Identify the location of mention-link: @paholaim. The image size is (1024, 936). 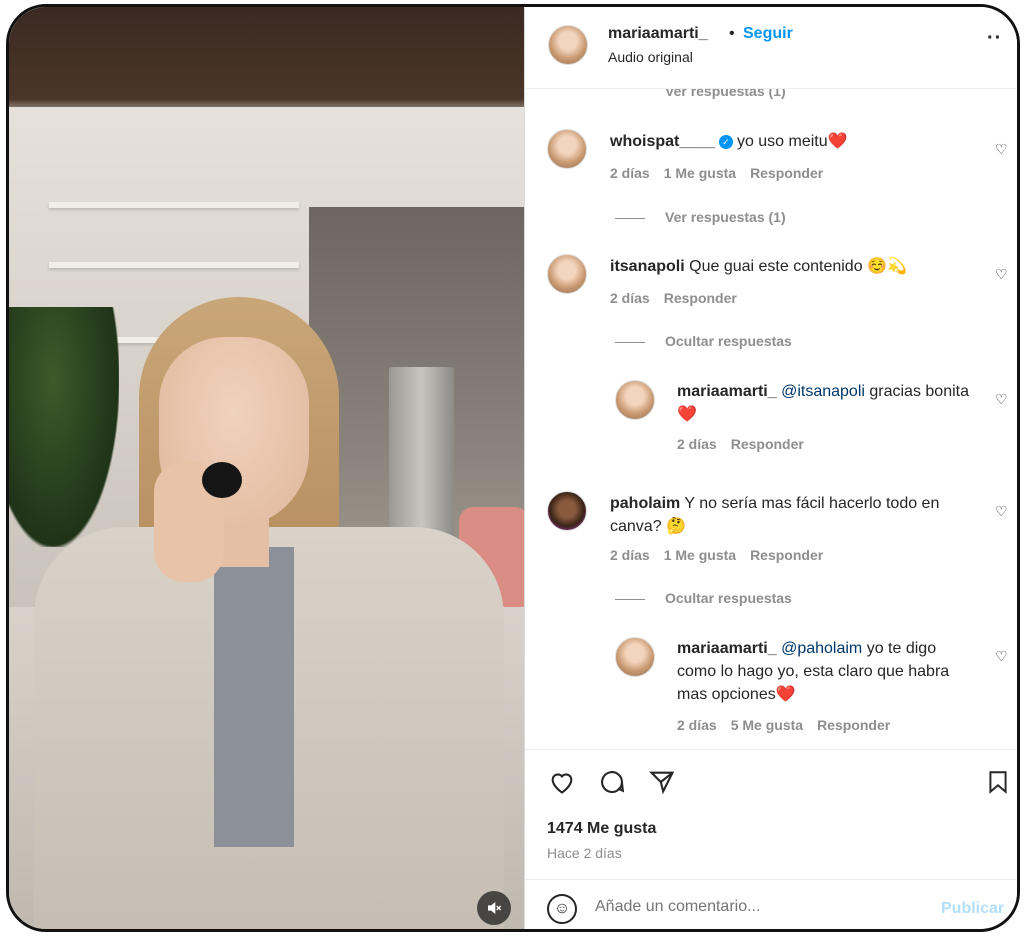
(821, 648).